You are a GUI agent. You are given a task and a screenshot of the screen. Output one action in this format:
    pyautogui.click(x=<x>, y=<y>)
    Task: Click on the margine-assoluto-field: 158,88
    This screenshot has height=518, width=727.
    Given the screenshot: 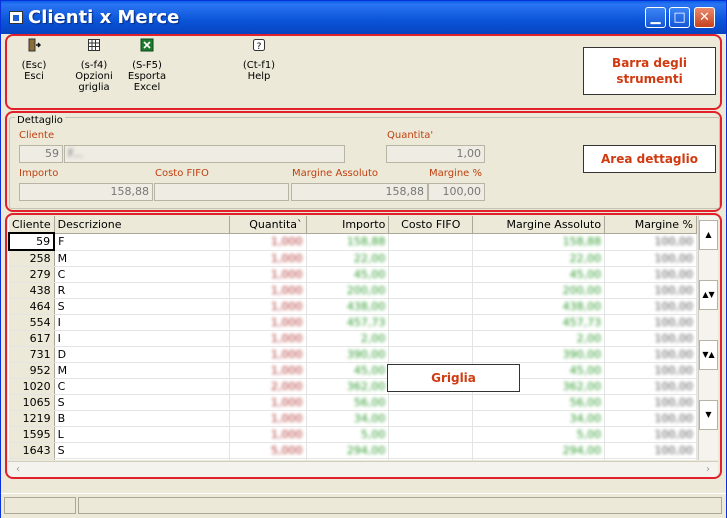 What is the action you would take?
    pyautogui.click(x=359, y=192)
    